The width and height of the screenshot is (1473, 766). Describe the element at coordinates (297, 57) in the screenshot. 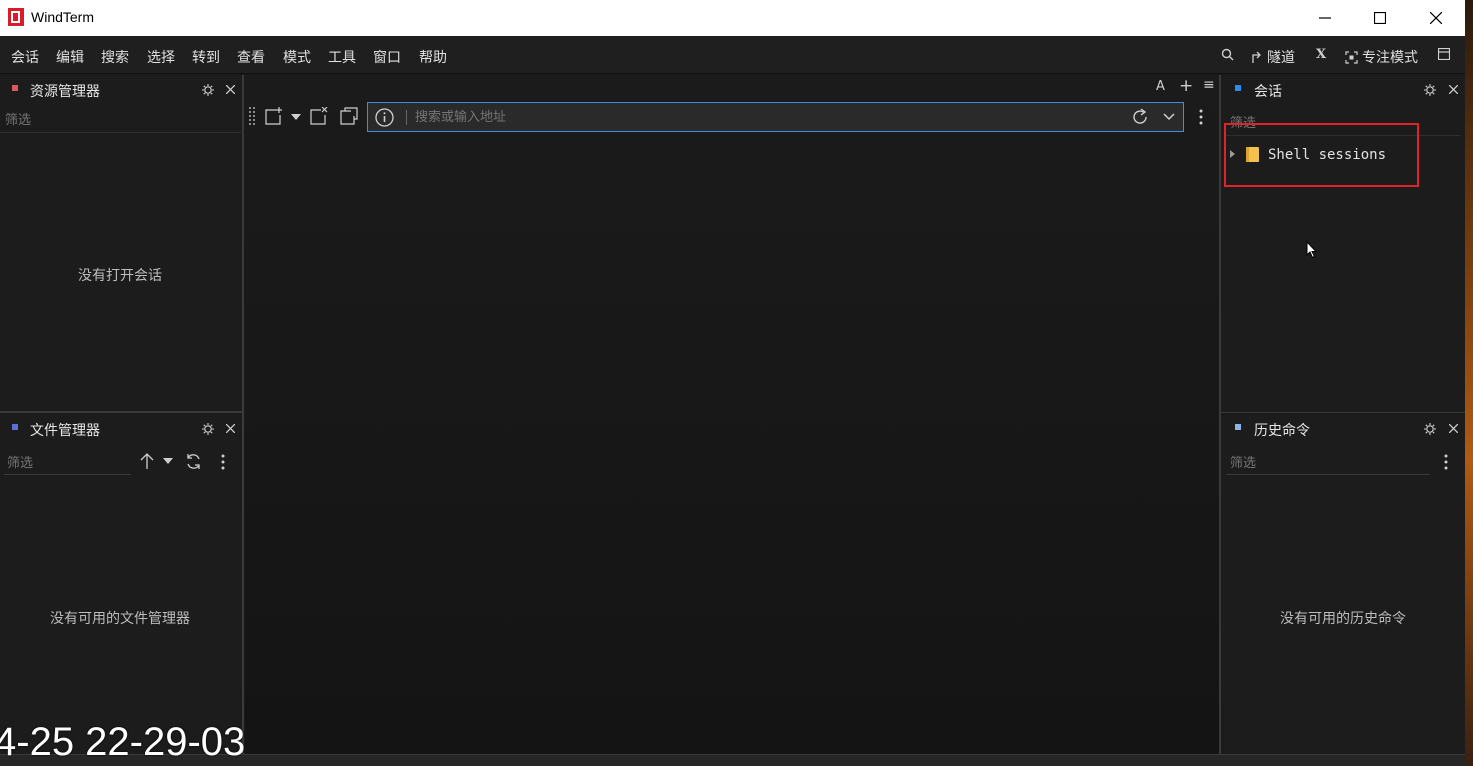

I see `menu-mode: 模式` at that location.